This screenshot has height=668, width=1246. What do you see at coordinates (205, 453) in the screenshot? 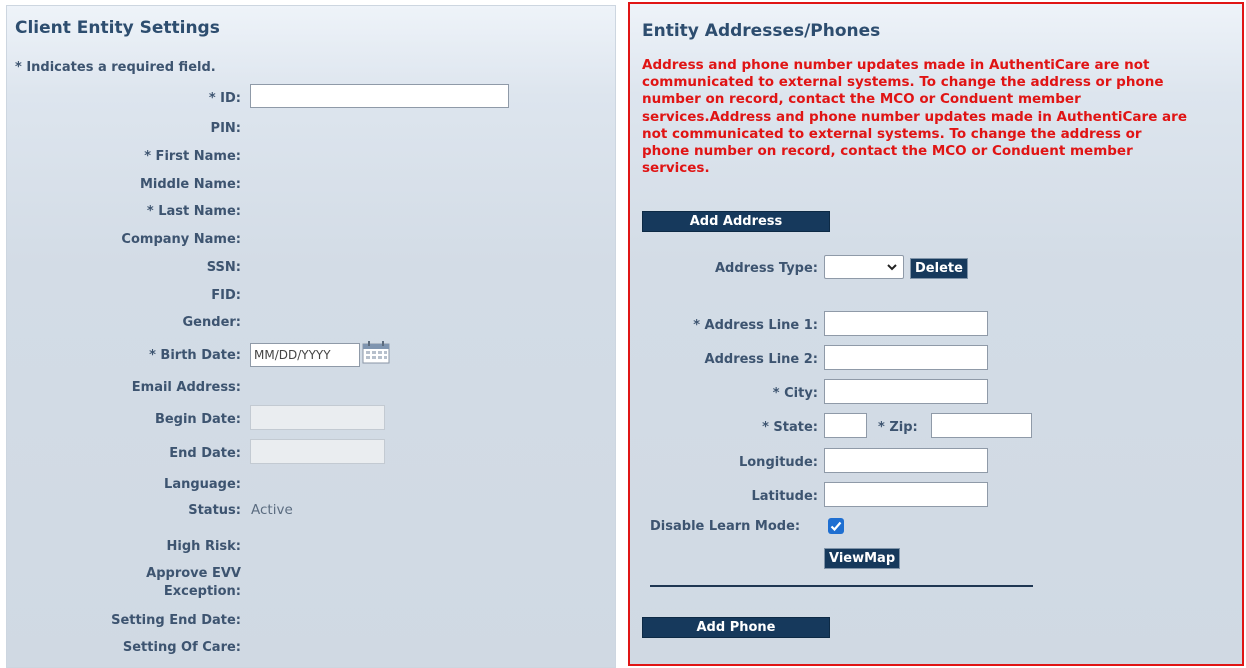
I see `end-date-label: End Date:` at bounding box center [205, 453].